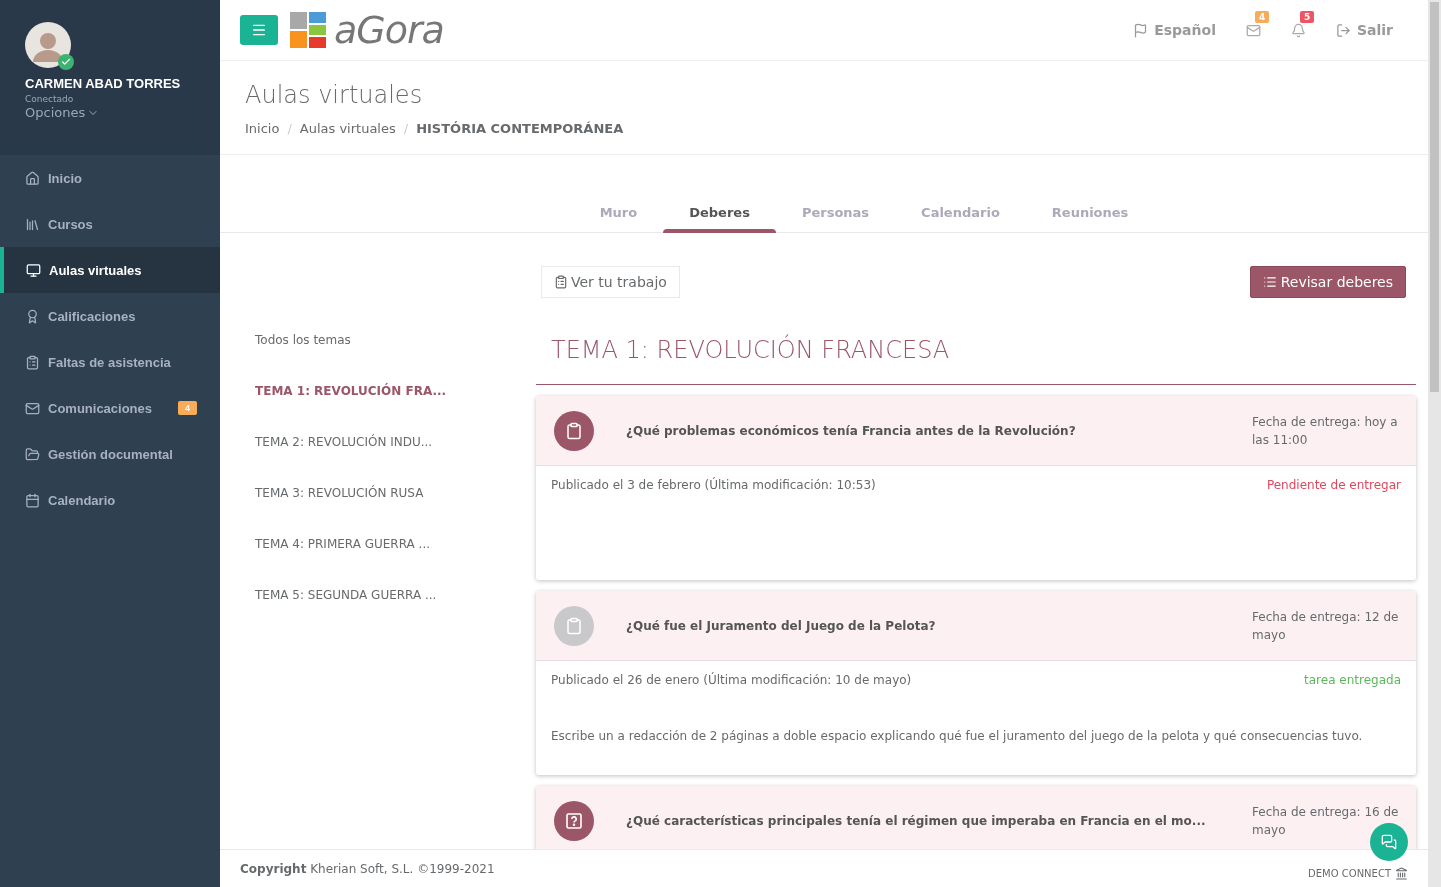 The image size is (1441, 887). I want to click on nav-label: Inicio, so click(65, 178).